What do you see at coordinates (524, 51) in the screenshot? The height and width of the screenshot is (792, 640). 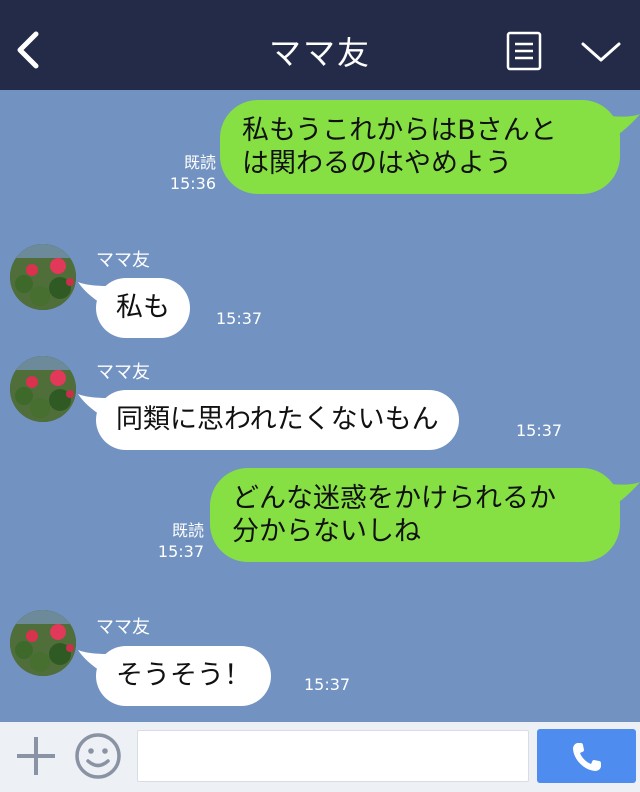 I see `menu-icon` at bounding box center [524, 51].